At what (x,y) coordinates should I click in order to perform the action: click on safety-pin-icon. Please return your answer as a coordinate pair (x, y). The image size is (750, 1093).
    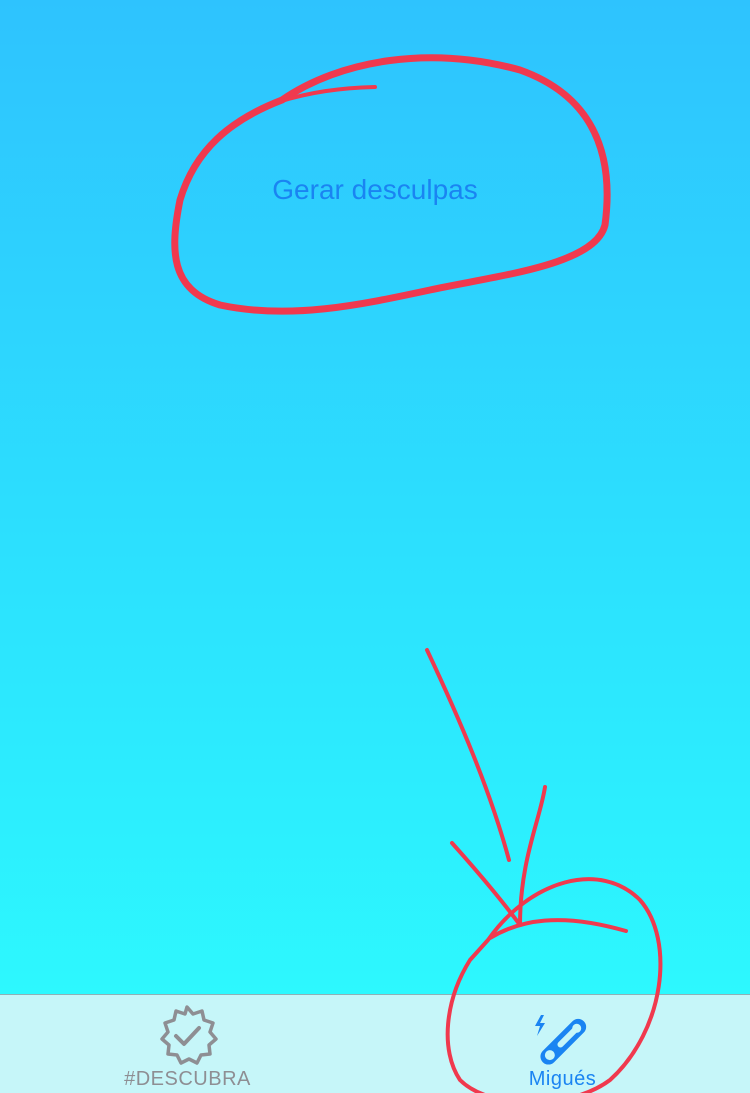
    Looking at the image, I should click on (561, 1040).